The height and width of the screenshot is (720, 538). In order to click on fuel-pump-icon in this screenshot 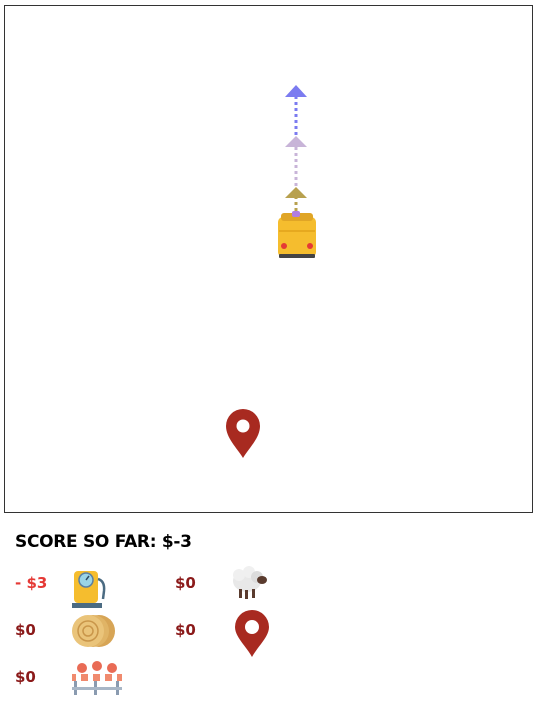, I will do `click(89, 589)`.